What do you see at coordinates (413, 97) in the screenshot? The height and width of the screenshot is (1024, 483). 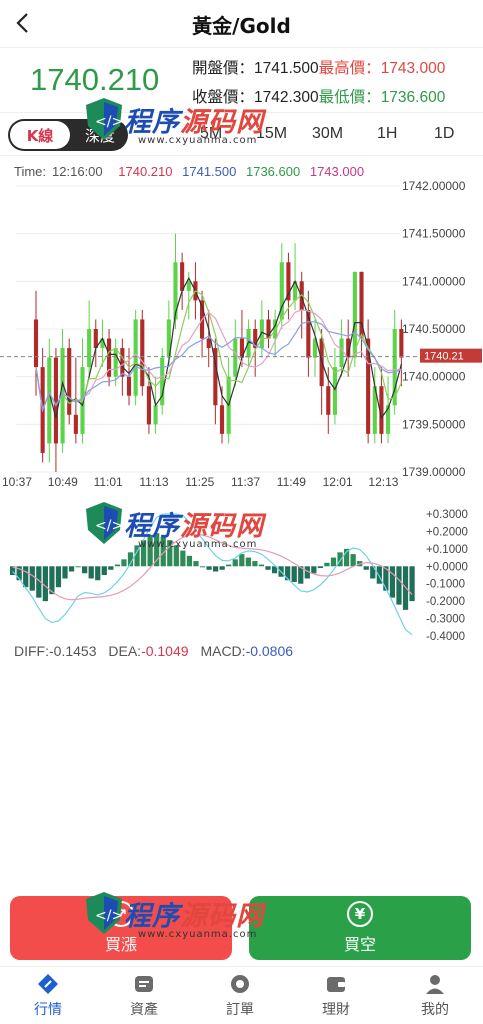 I see `low-value: 1736.600` at bounding box center [413, 97].